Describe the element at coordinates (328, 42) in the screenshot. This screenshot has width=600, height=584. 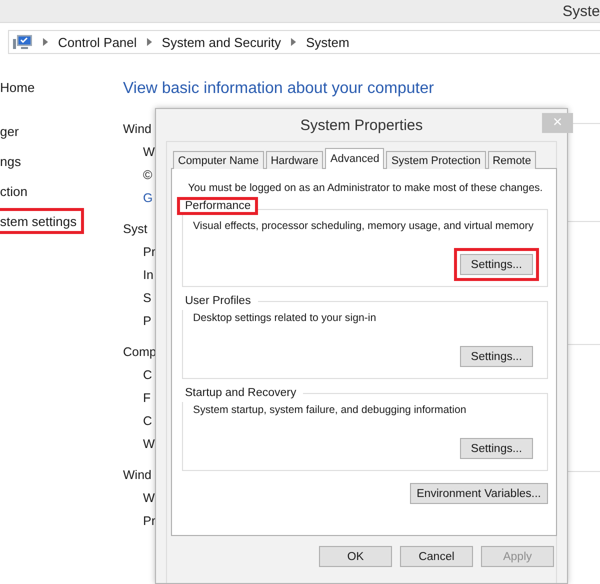
I see `breadcrumb-item: System` at that location.